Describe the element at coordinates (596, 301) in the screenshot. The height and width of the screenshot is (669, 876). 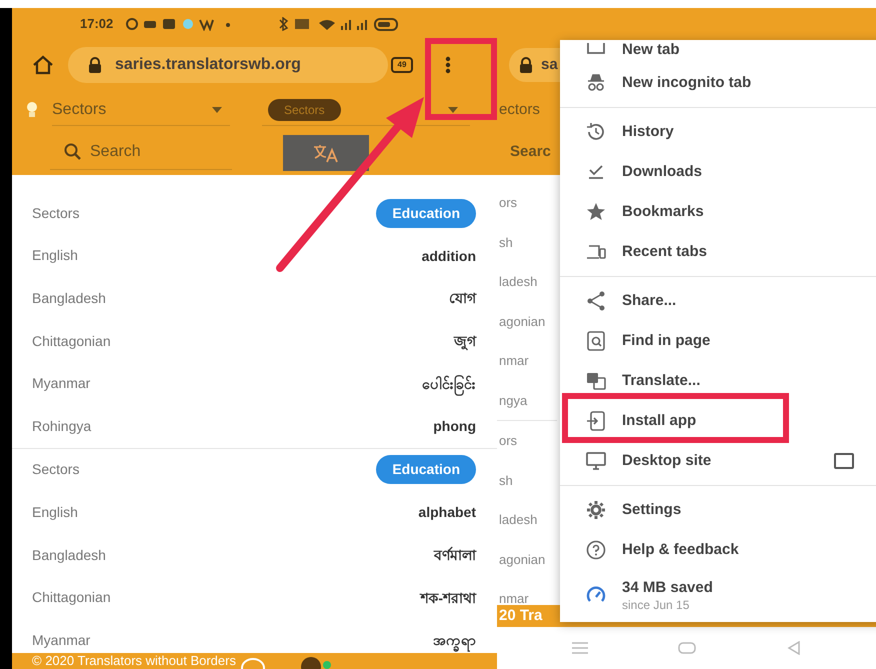
I see `share-icon` at that location.